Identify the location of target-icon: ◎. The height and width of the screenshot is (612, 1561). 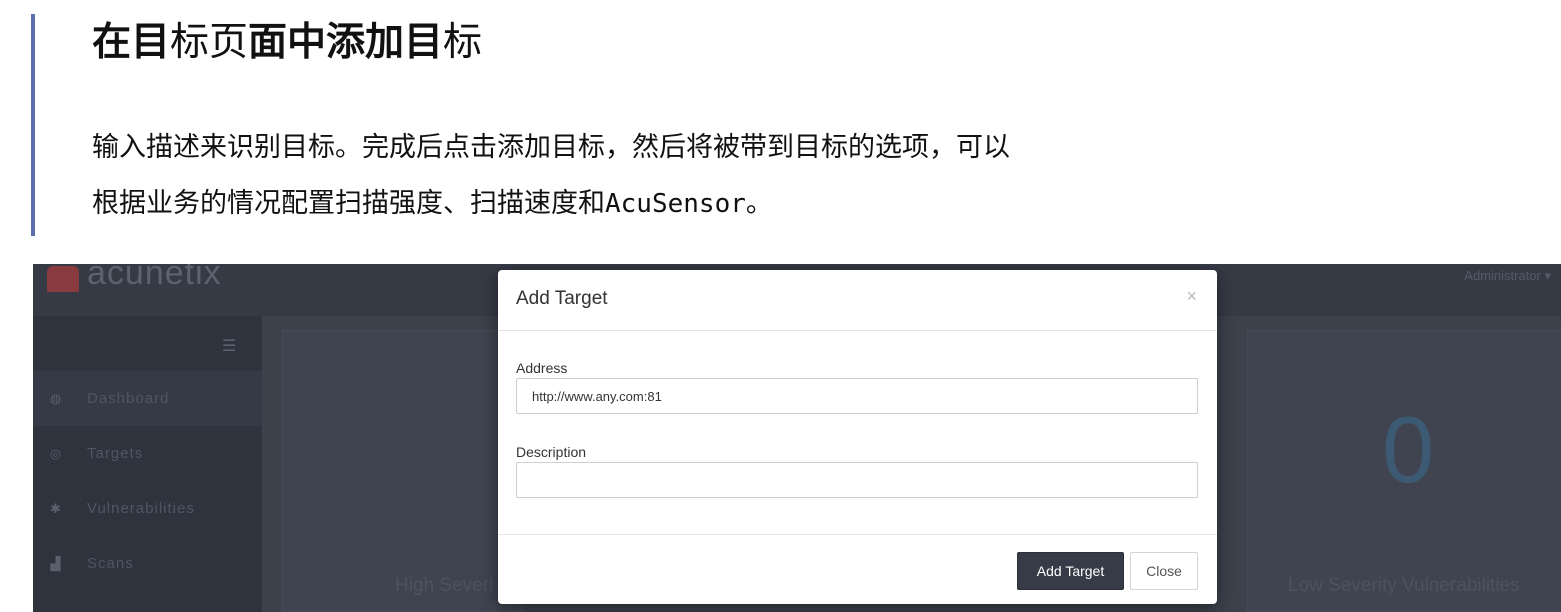
(56, 453).